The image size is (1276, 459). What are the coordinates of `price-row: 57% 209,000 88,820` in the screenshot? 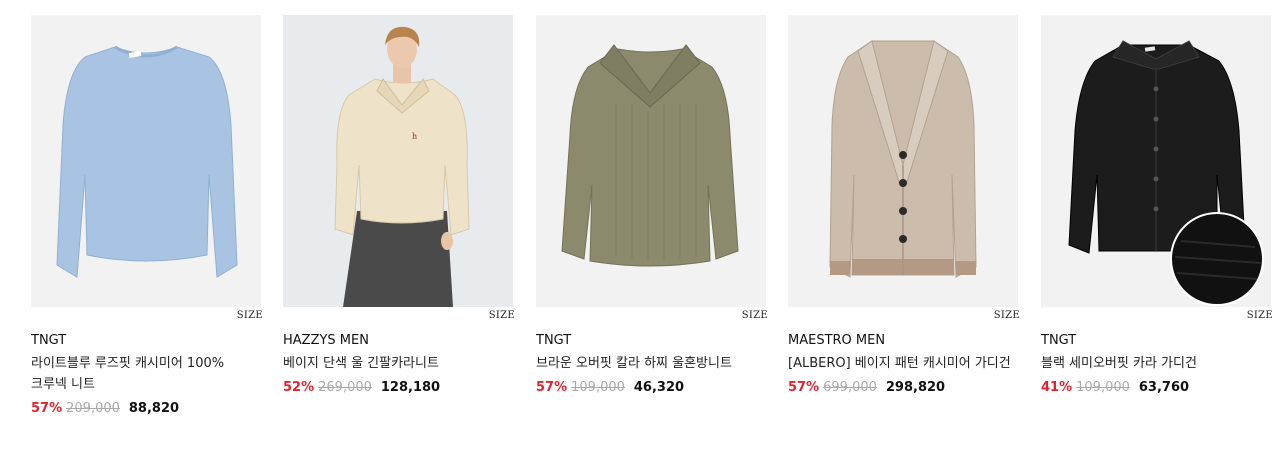 It's located at (146, 409).